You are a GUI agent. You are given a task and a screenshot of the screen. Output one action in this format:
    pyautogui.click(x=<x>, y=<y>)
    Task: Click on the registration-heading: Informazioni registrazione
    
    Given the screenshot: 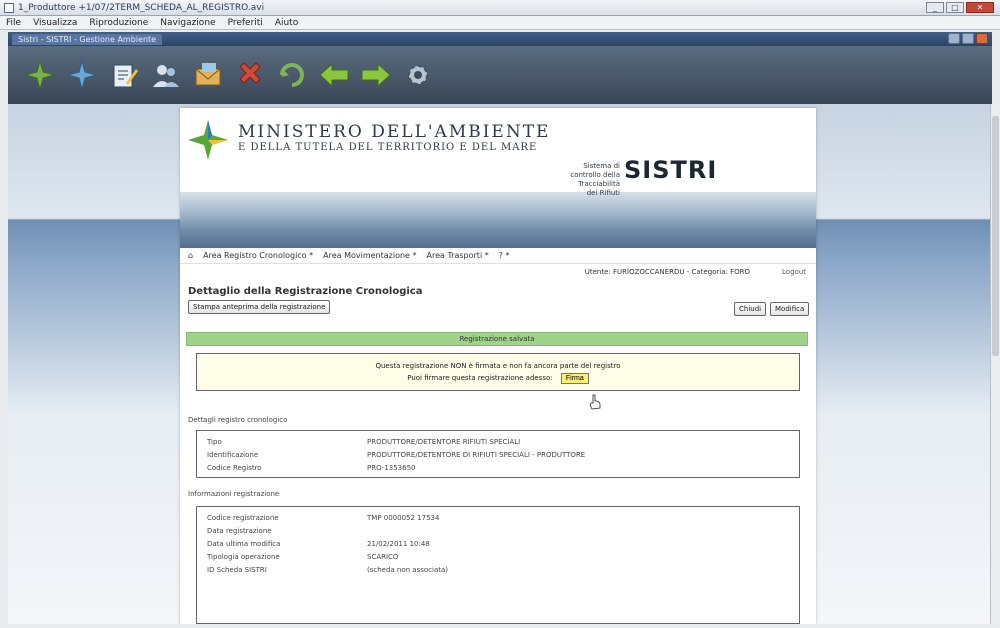 What is the action you would take?
    pyautogui.click(x=234, y=494)
    